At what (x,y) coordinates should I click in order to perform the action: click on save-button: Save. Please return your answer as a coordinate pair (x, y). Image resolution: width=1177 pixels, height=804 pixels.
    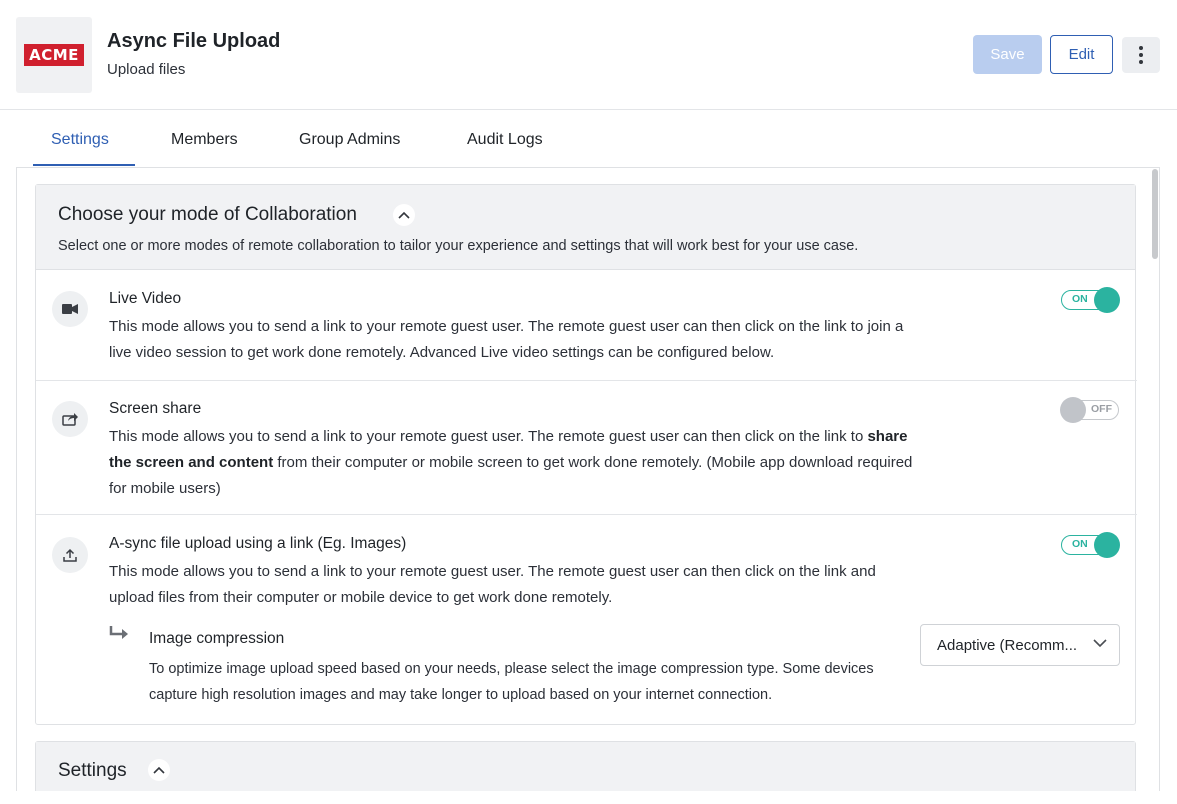
    Looking at the image, I should click on (1007, 54).